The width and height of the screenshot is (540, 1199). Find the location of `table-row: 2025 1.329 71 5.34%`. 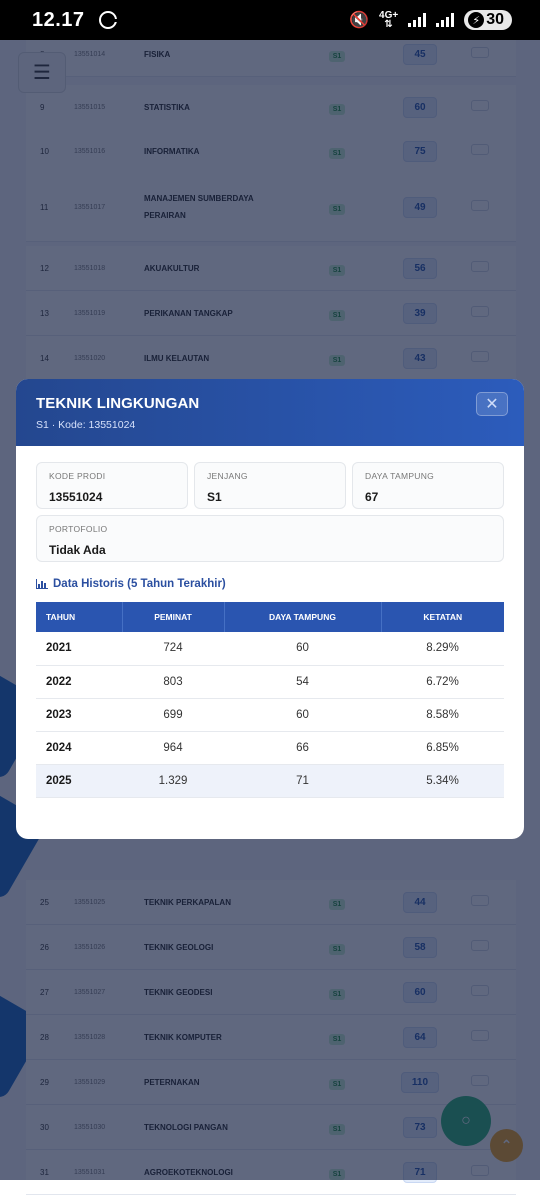

table-row: 2025 1.329 71 5.34% is located at coordinates (270, 781).